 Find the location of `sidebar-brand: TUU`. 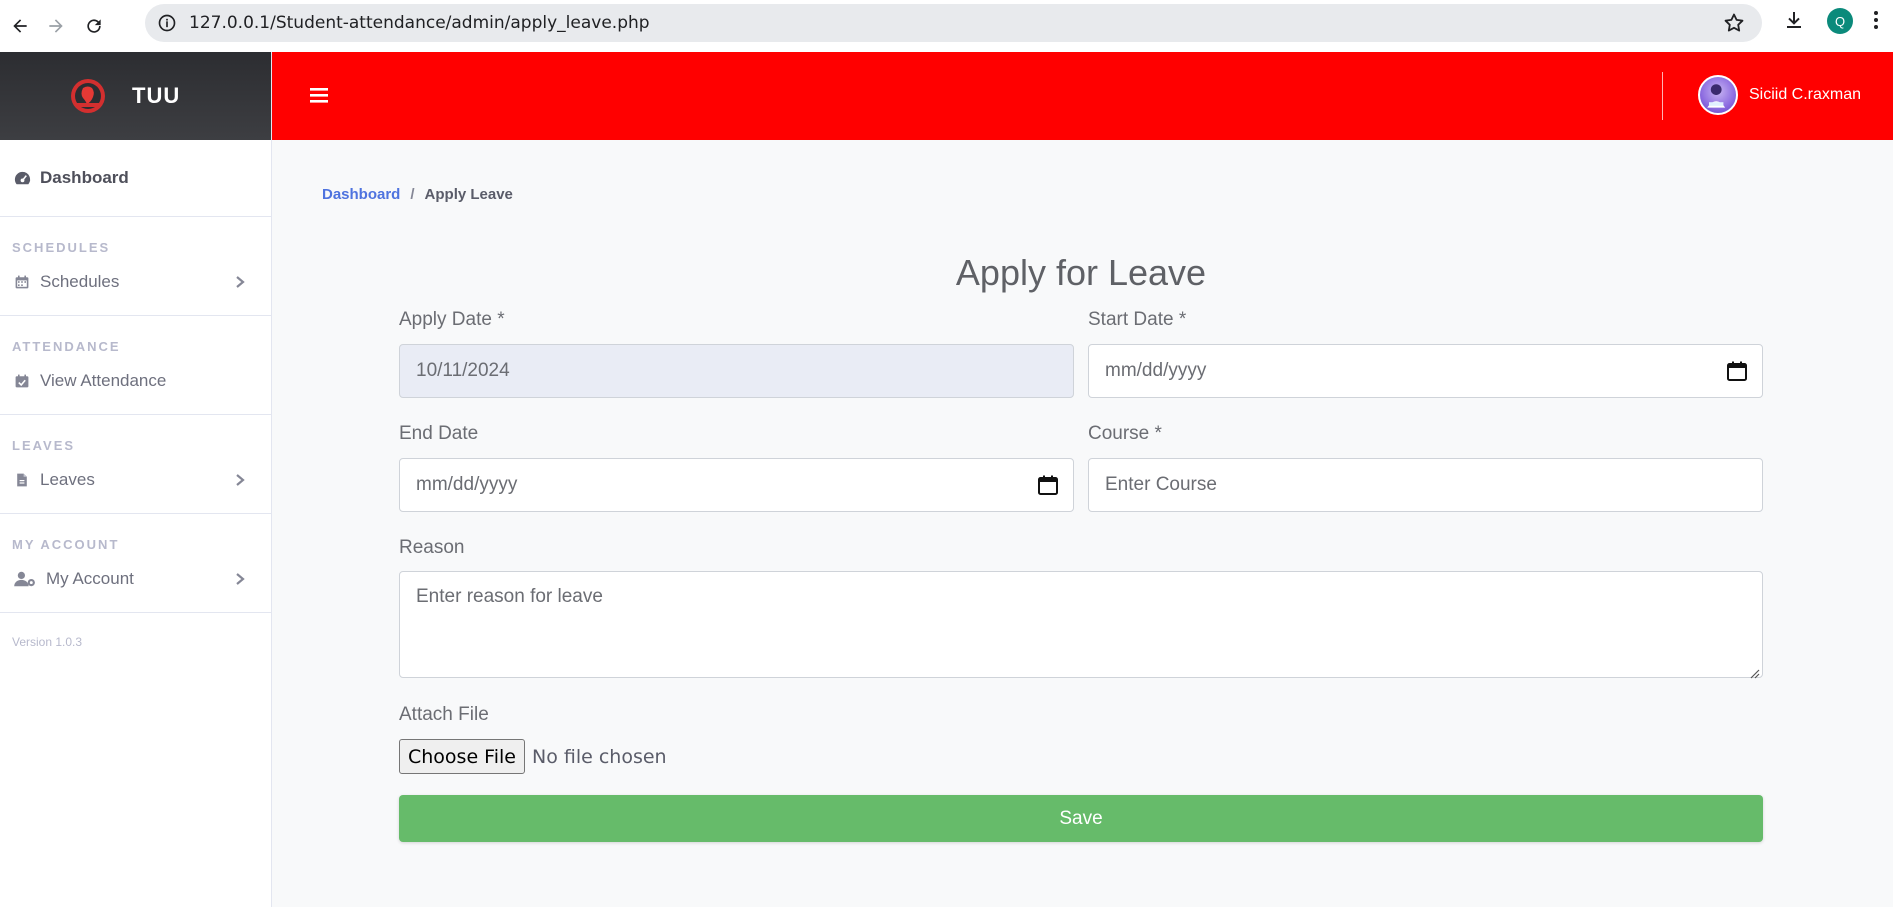

sidebar-brand: TUU is located at coordinates (135, 96).